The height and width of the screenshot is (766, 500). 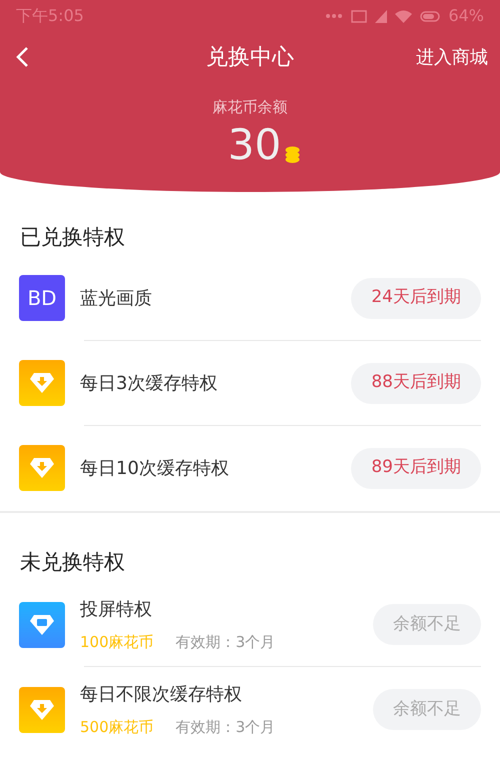 I want to click on expiry-button: 88天后到期, so click(x=416, y=383).